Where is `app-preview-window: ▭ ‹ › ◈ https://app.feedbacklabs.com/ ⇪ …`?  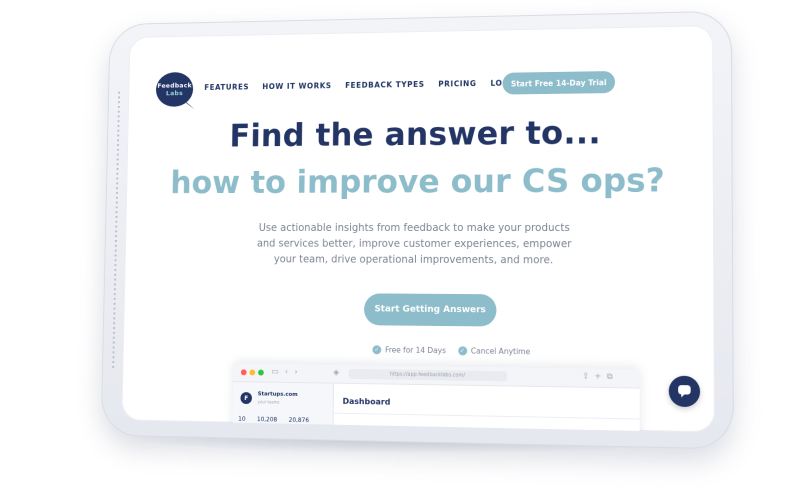 app-preview-window: ▭ ‹ › ◈ https://app.feedbacklabs.com/ ⇪ … is located at coordinates (436, 398).